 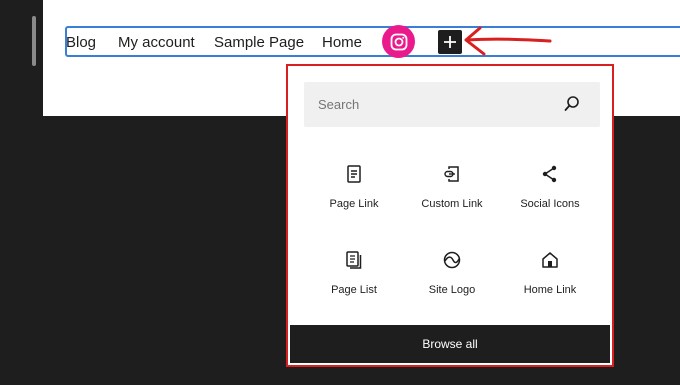 I want to click on nav-link-sample-page: Sample Page, so click(x=259, y=42).